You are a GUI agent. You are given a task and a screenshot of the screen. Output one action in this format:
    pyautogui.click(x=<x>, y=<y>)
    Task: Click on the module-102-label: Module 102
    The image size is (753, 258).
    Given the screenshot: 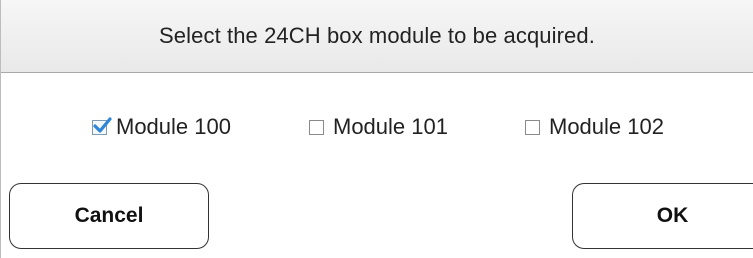 What is the action you would take?
    pyautogui.click(x=606, y=126)
    